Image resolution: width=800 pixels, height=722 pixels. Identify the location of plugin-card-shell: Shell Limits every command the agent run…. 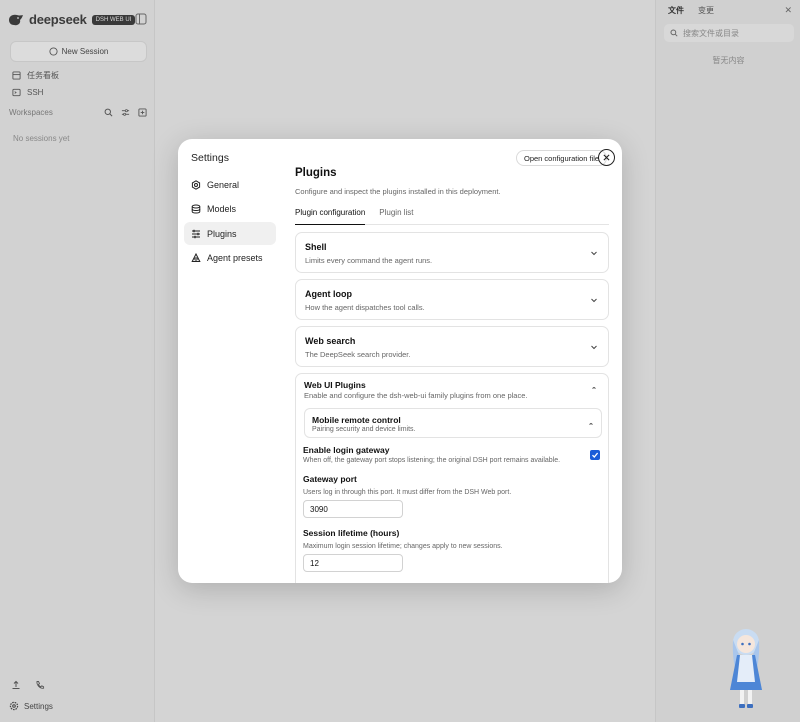
(452, 252).